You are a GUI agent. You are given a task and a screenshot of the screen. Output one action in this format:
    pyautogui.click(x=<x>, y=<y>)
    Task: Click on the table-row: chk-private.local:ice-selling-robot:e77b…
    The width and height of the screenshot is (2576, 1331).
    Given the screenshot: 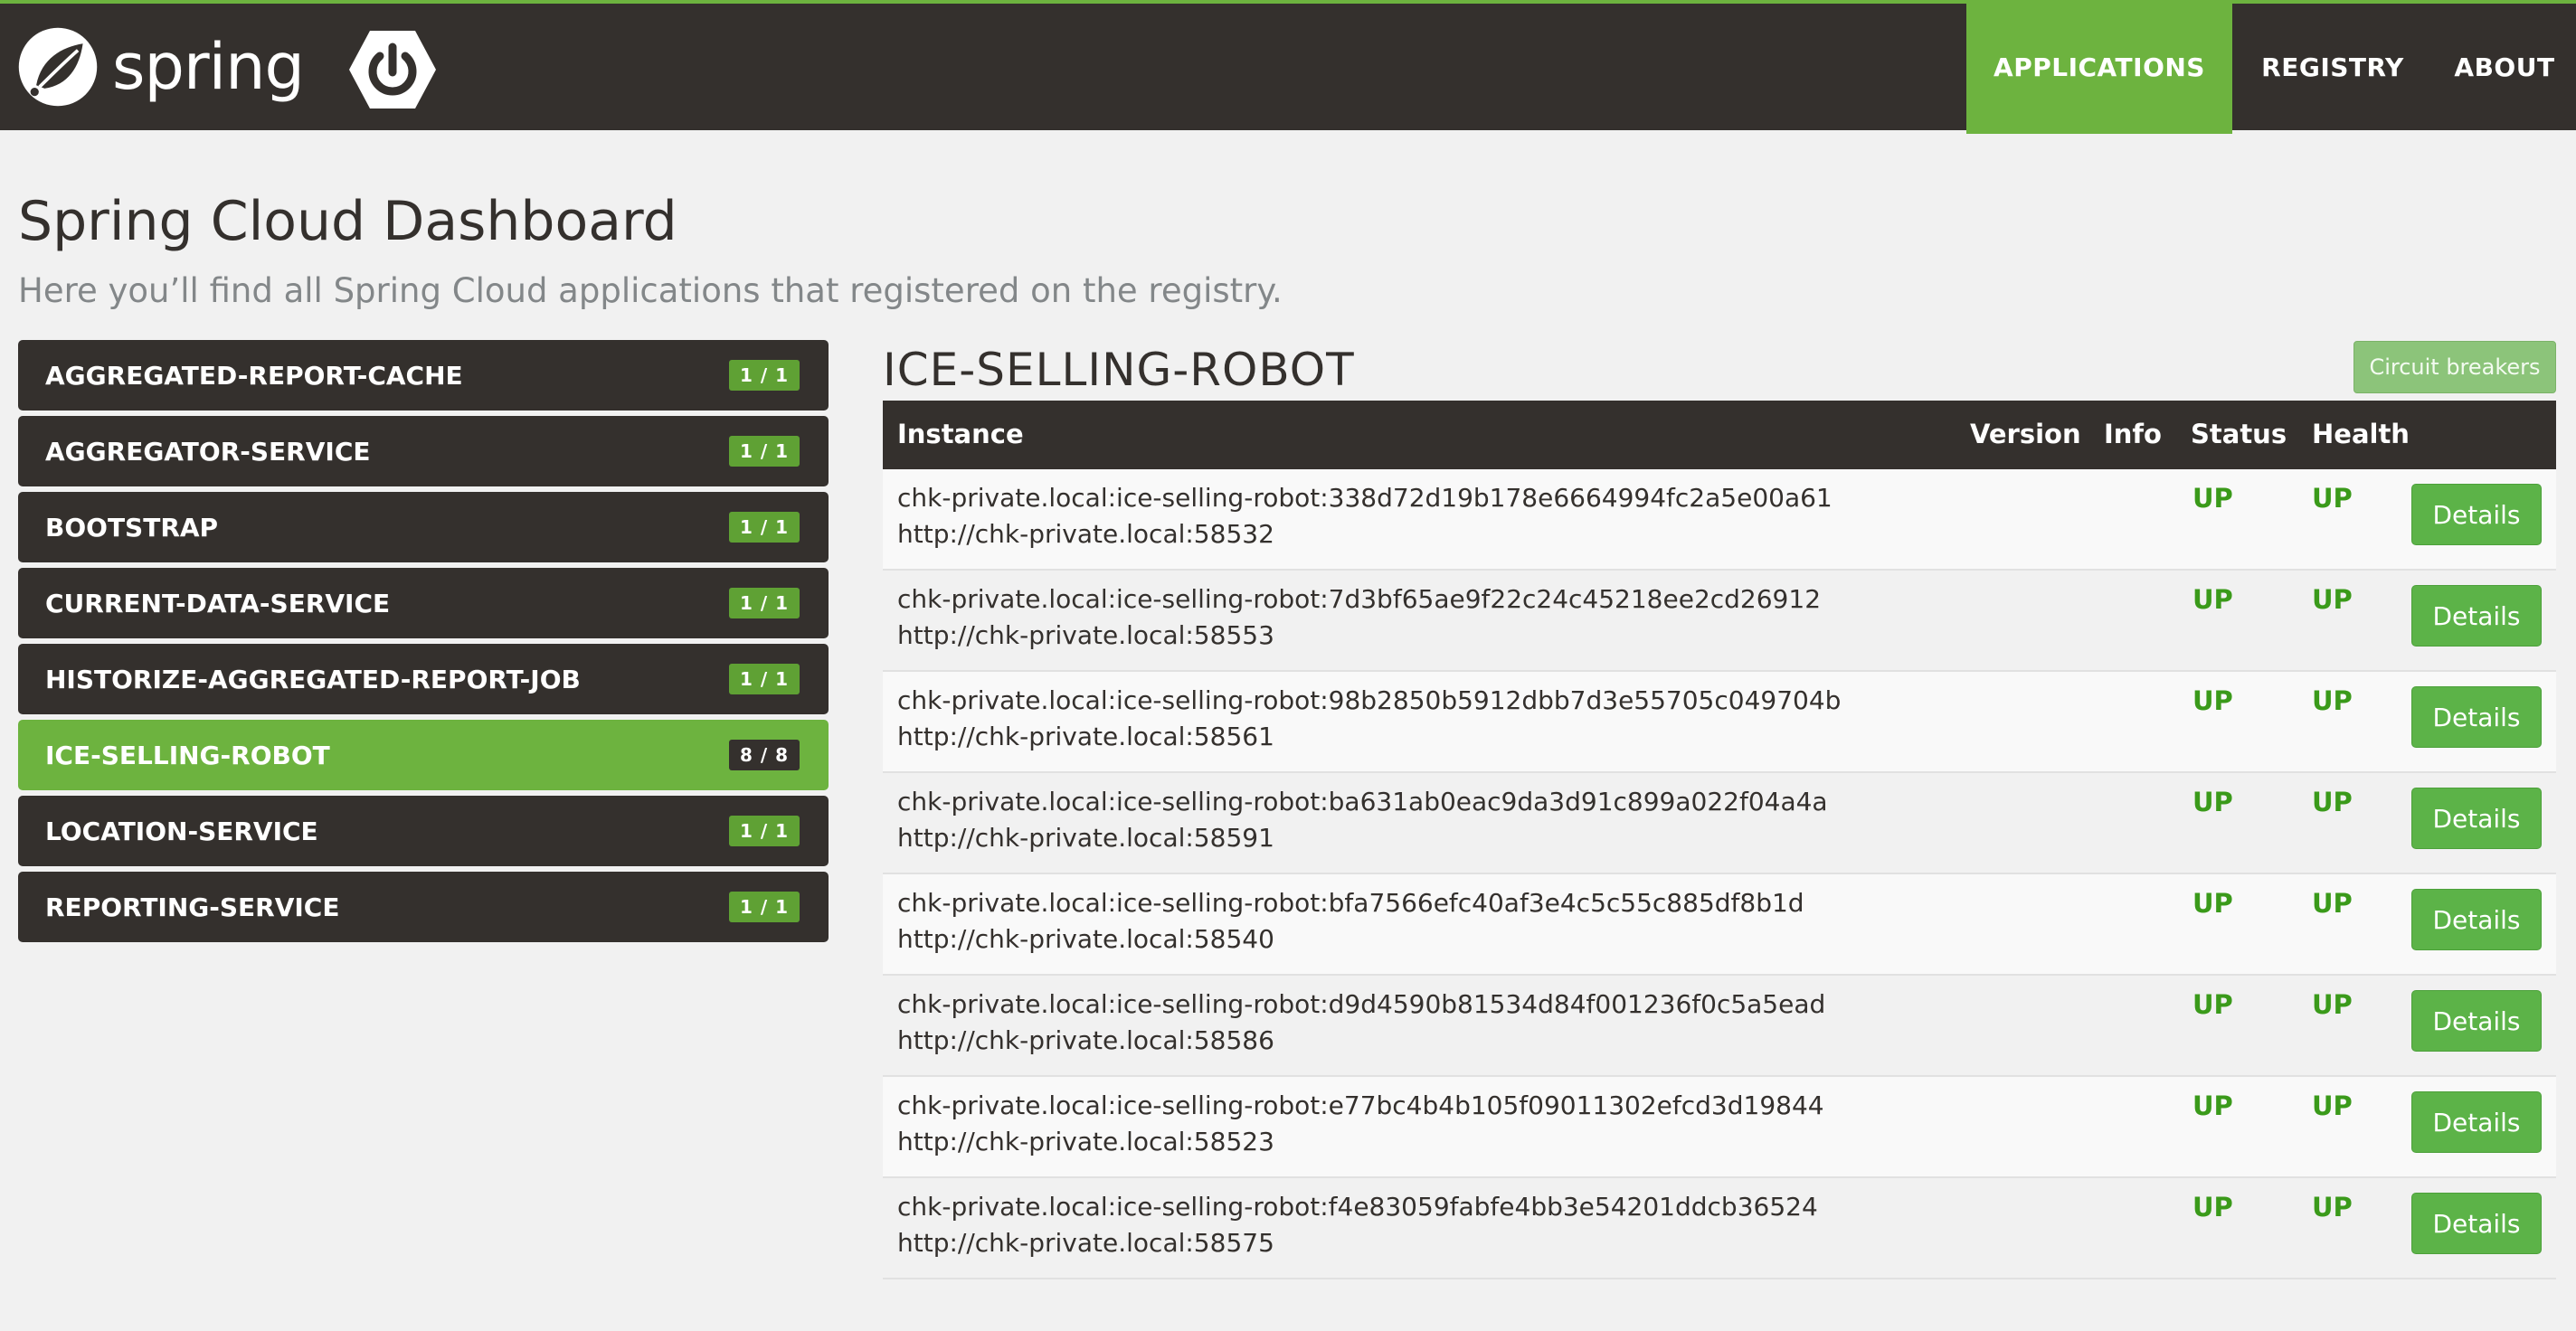 What is the action you would take?
    pyautogui.click(x=1719, y=1127)
    